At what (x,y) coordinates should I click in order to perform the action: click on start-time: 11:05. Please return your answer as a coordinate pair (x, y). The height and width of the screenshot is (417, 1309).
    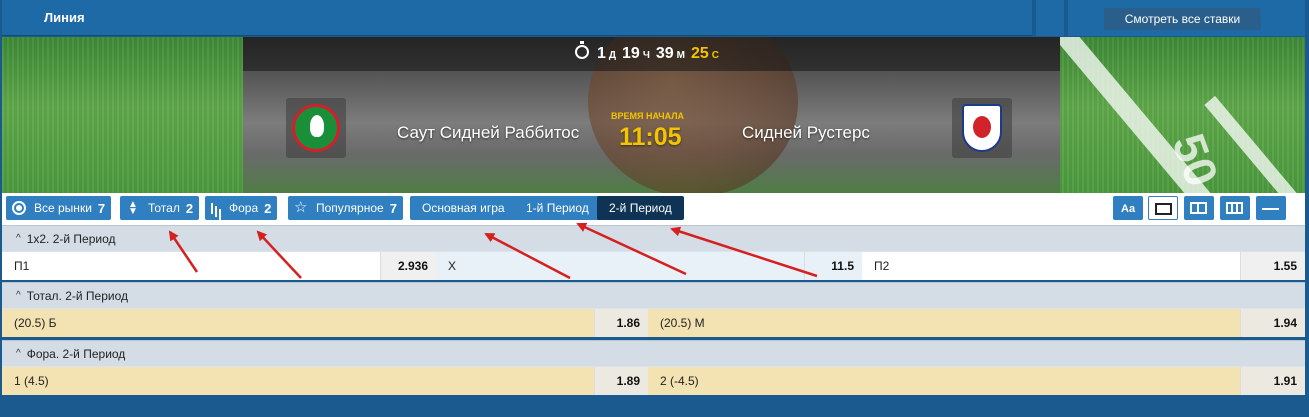
    Looking at the image, I should click on (650, 137).